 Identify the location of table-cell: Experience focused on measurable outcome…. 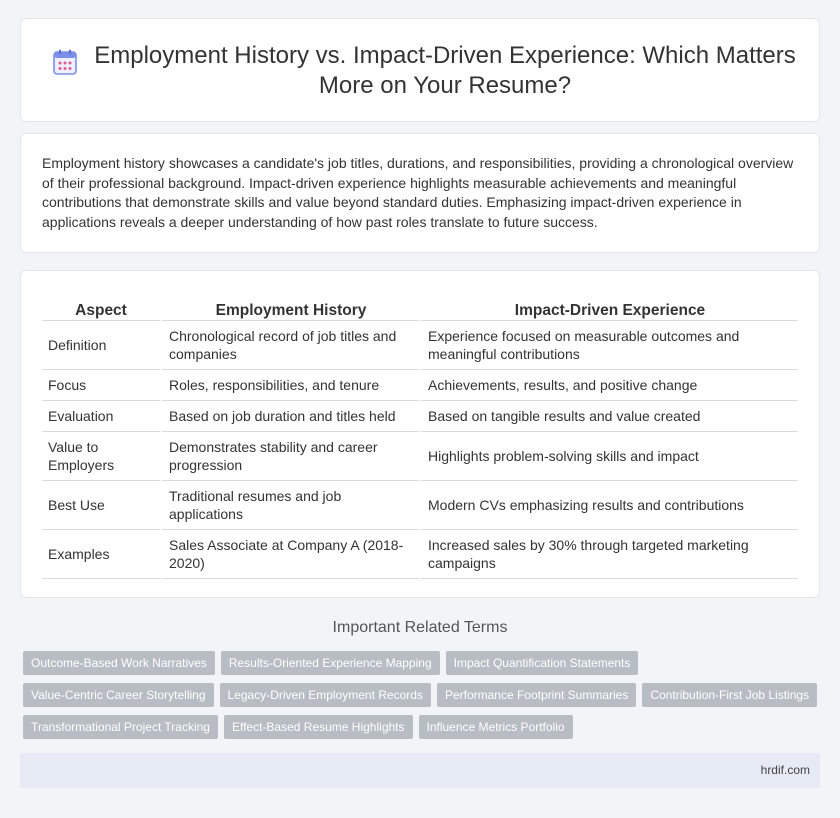
(608, 345).